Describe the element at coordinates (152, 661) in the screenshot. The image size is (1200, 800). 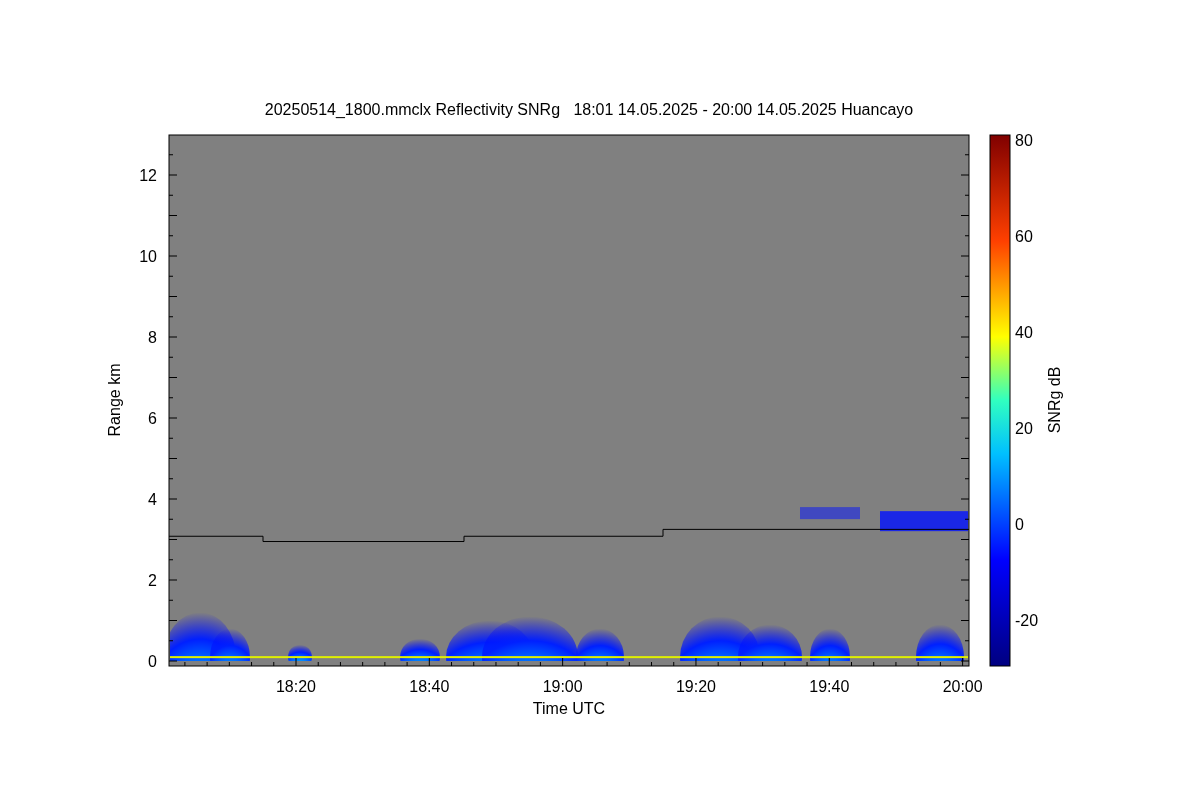
I see `y-tick-label: 0` at that location.